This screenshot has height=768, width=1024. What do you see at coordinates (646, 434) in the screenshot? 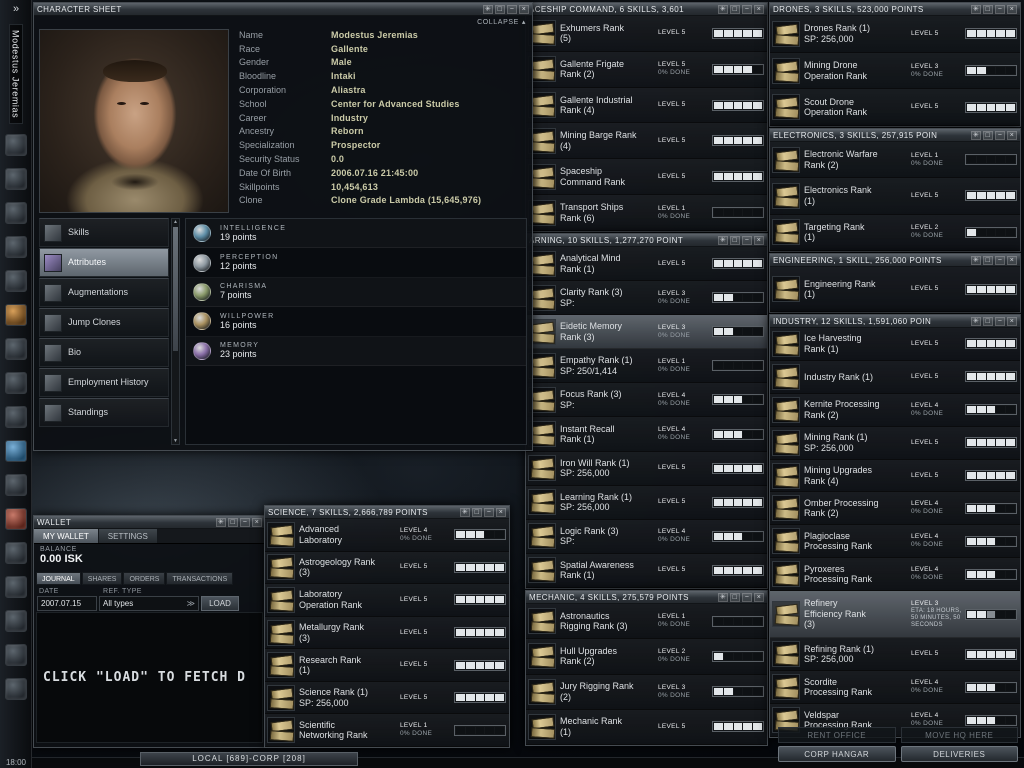
I see `skill-row-instant-recall: Instant Recall Rank (1) LEVEL 4 0% DONE` at bounding box center [646, 434].